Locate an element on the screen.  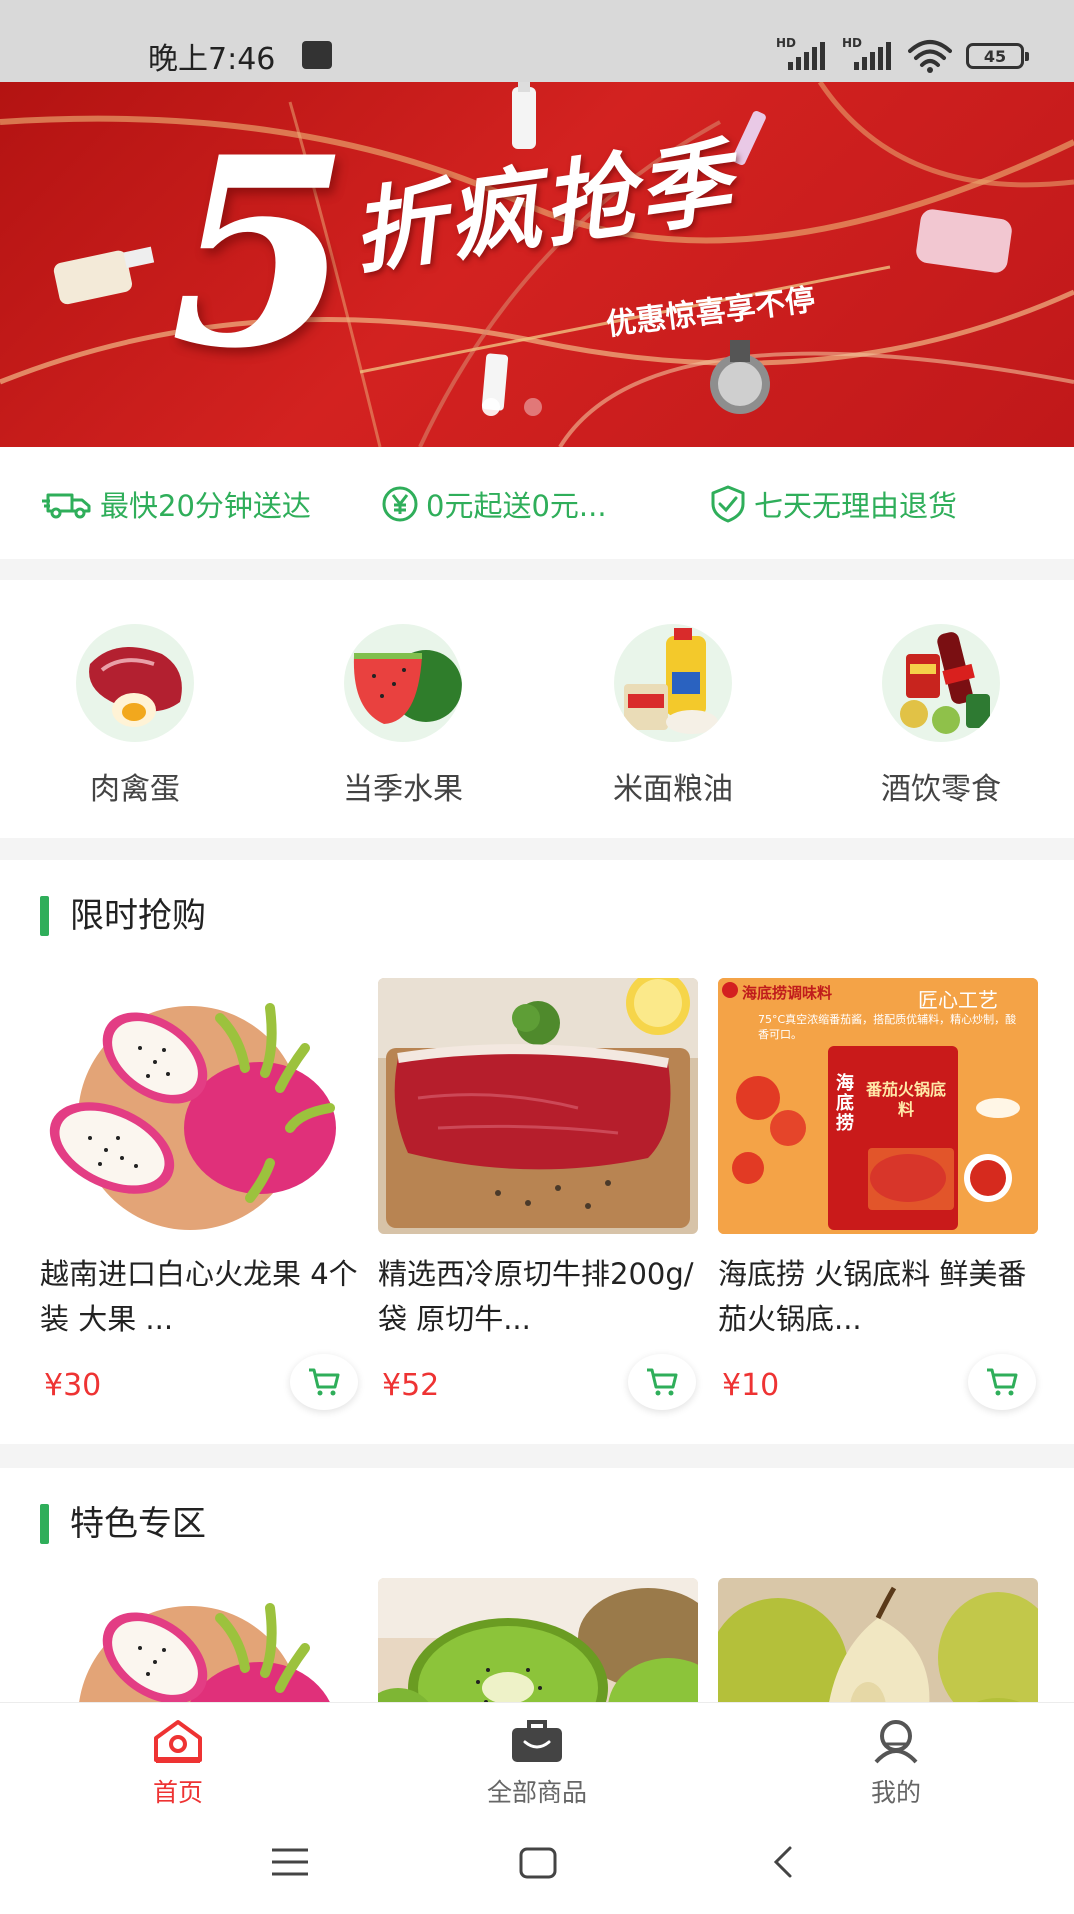
system-nav-bar is located at coordinates (537, 1863).